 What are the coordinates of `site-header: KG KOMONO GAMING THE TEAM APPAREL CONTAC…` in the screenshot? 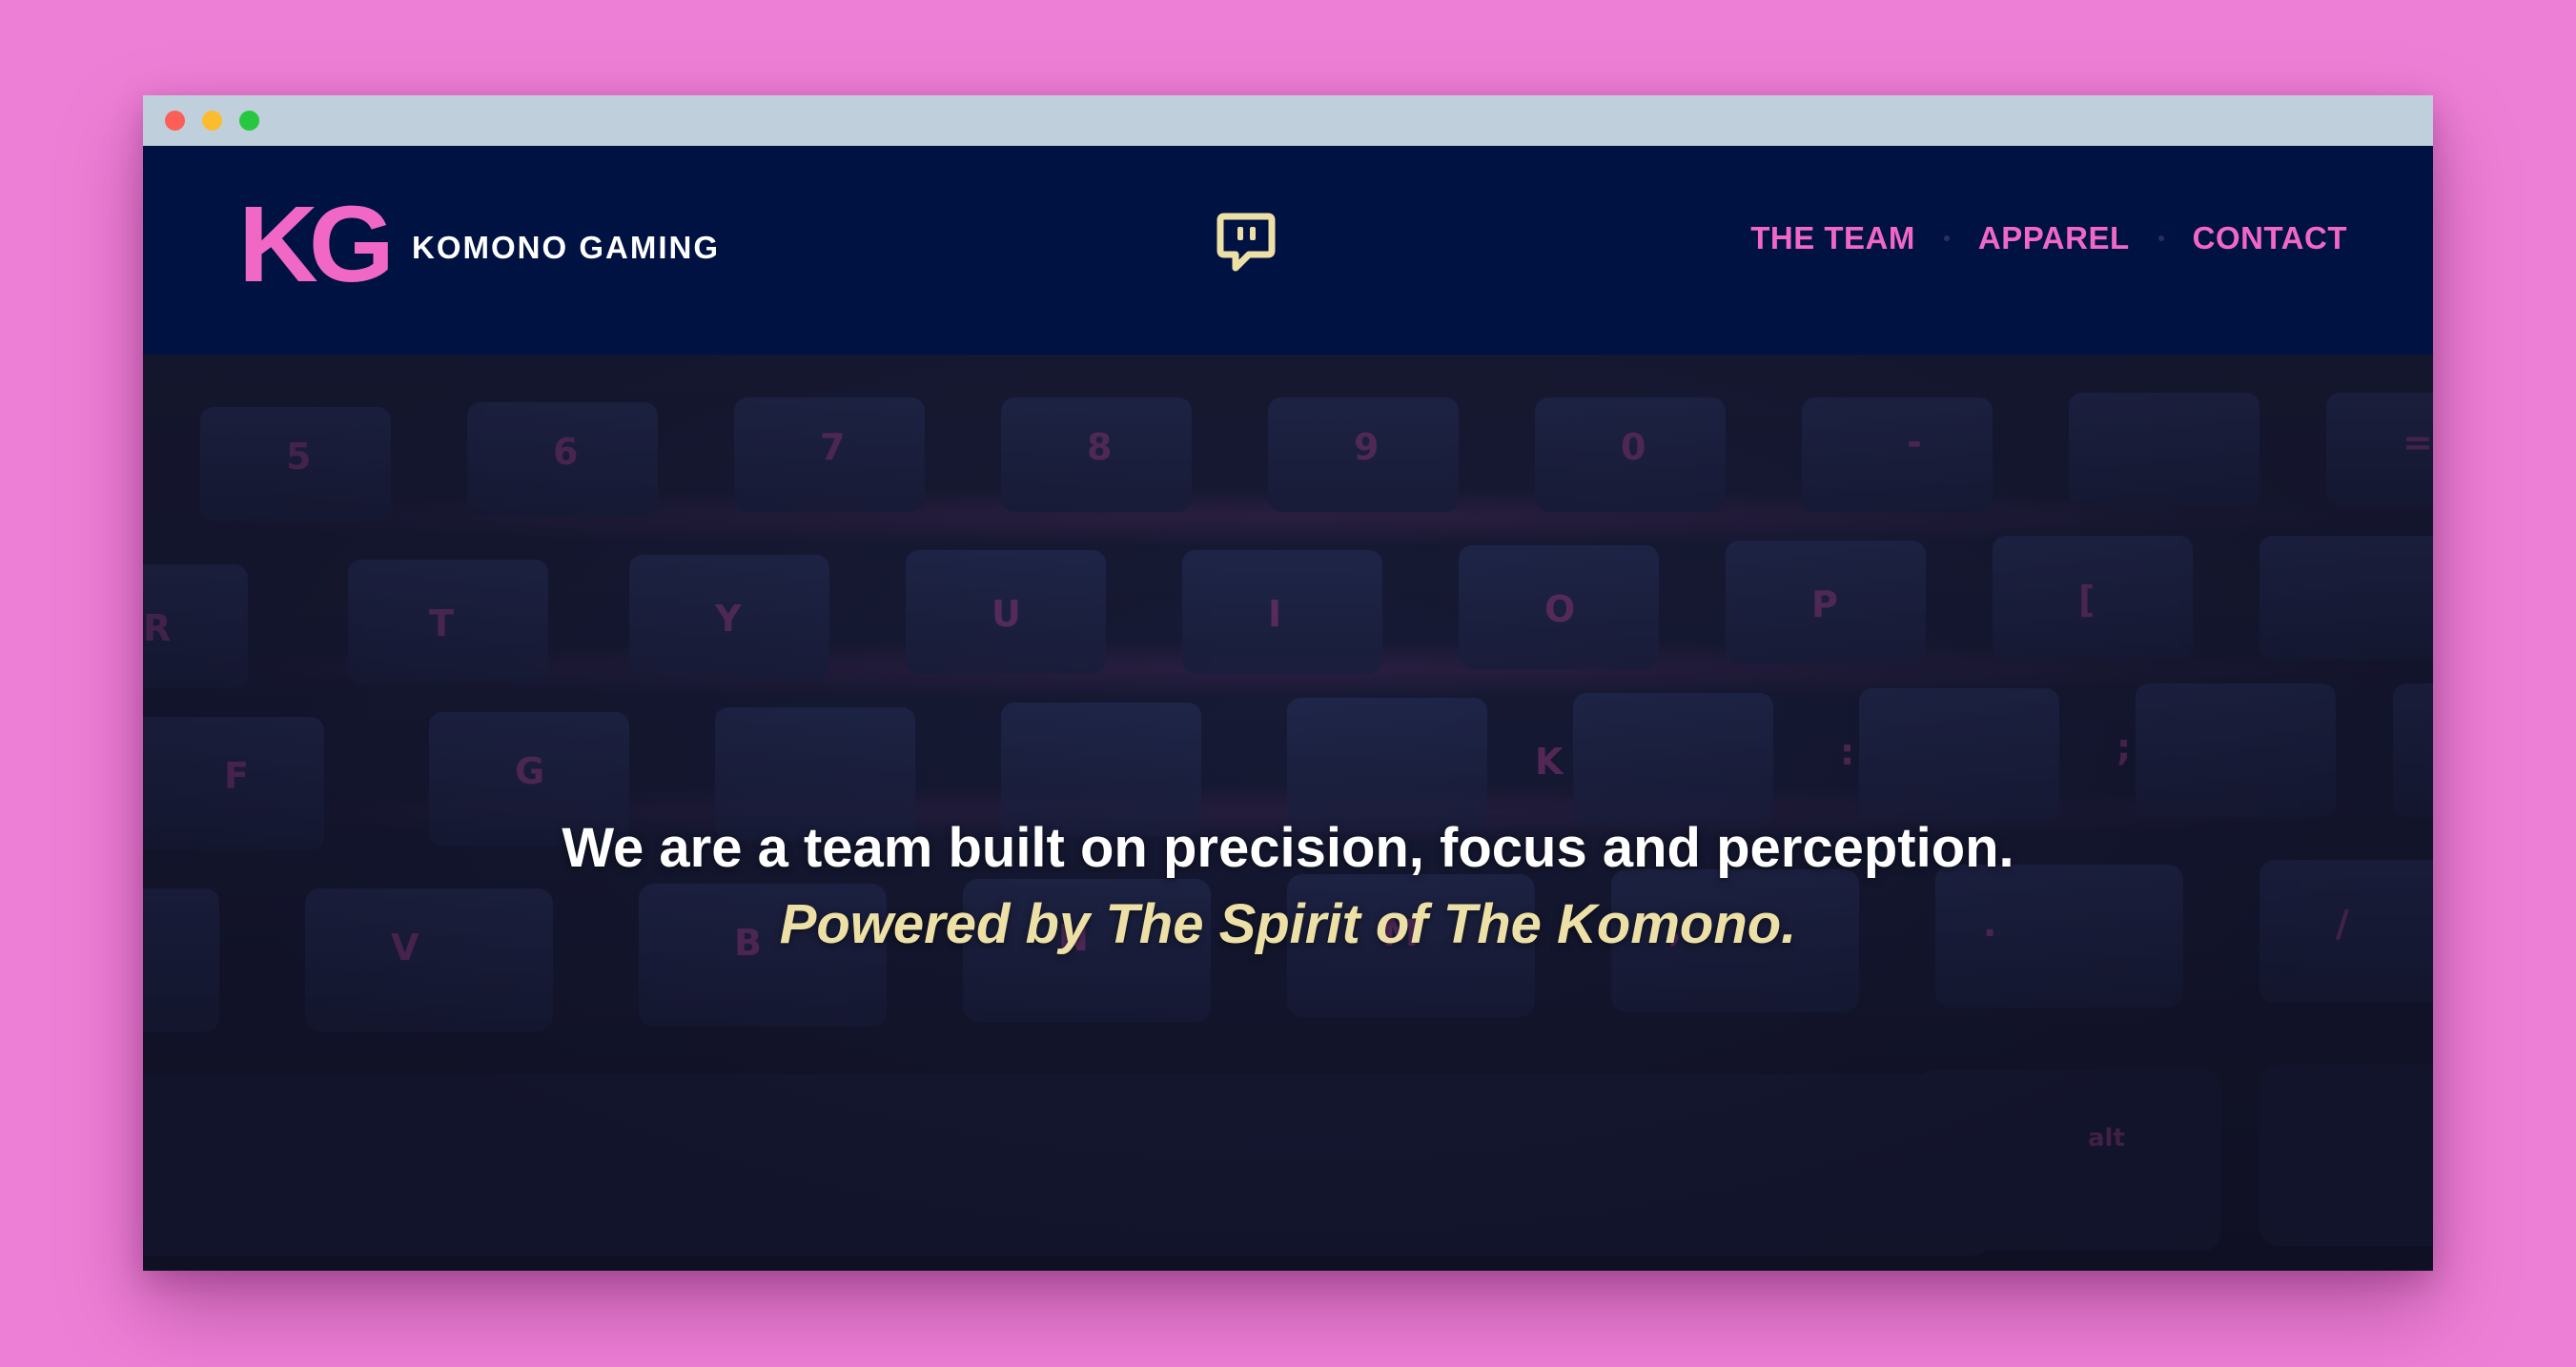 It's located at (1288, 250).